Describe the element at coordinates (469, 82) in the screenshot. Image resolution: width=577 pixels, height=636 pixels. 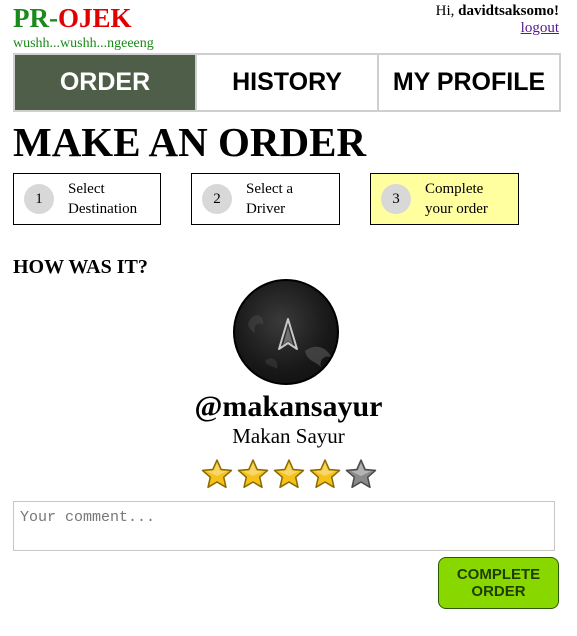
I see `tab-my-profile: MY PROFILE` at that location.